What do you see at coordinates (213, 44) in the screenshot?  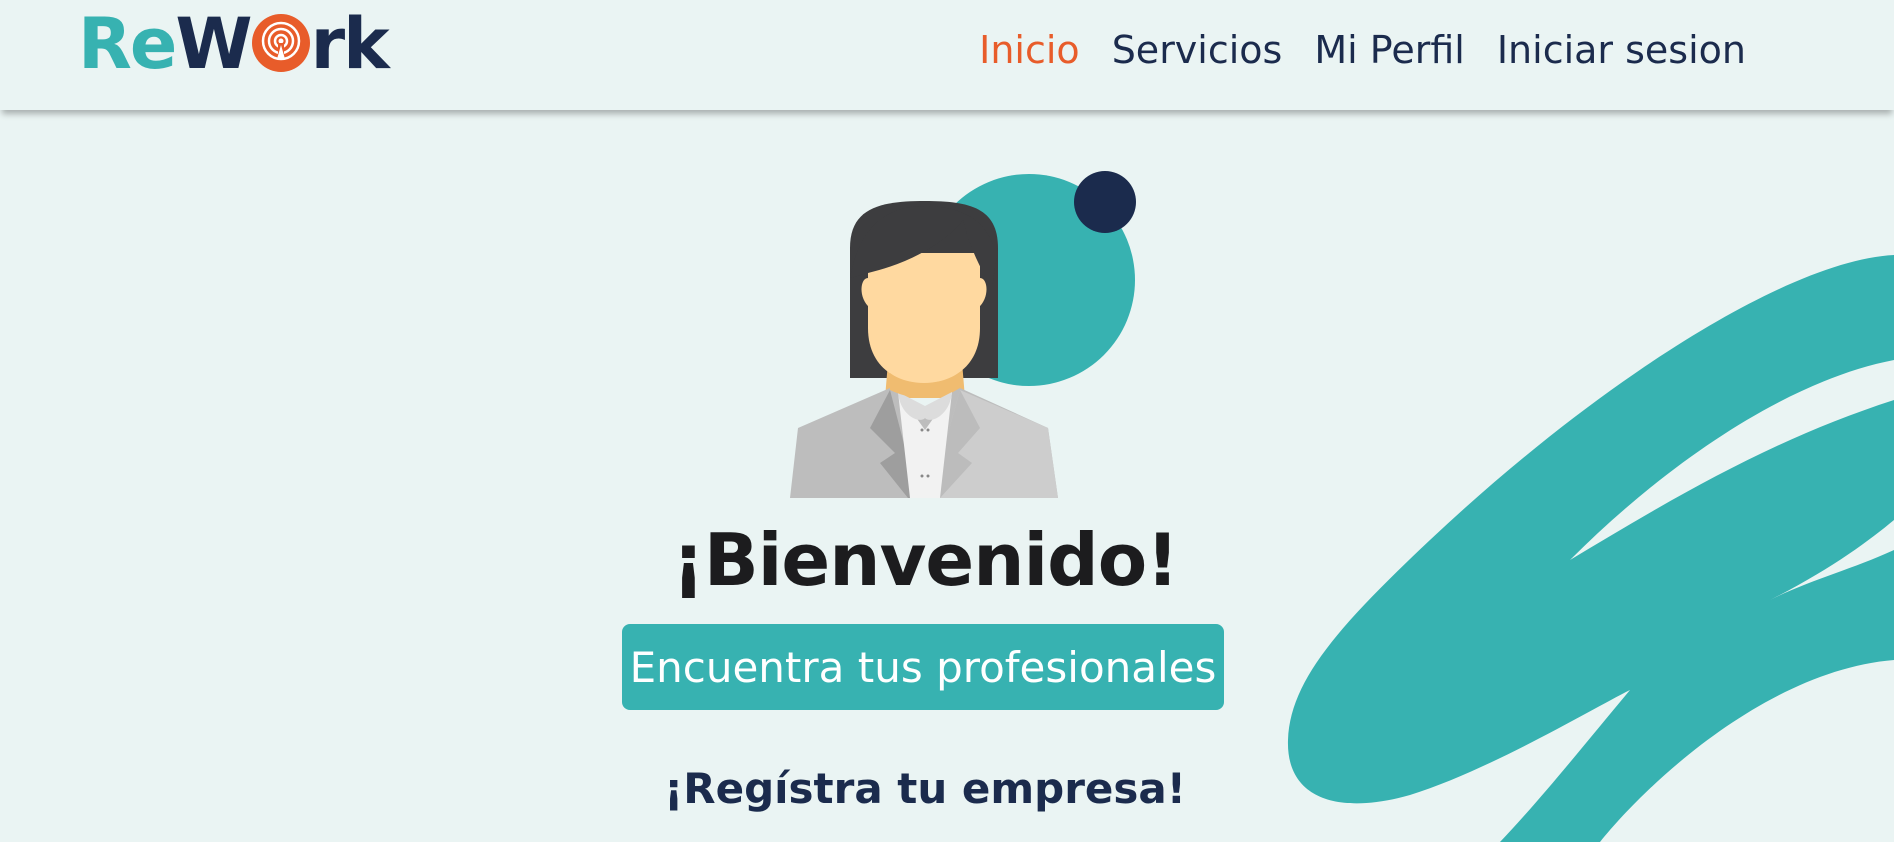 I see `logo-text-w: W` at bounding box center [213, 44].